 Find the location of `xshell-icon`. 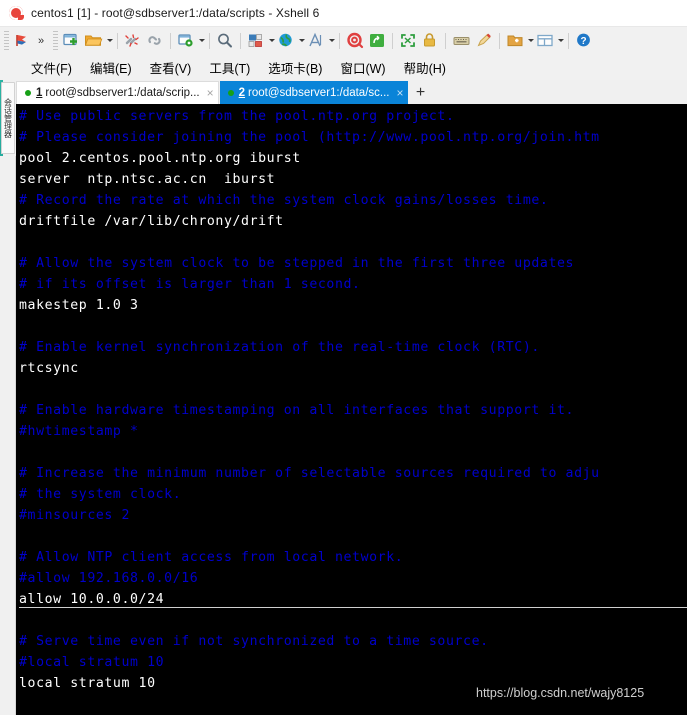

xshell-icon is located at coordinates (355, 41).